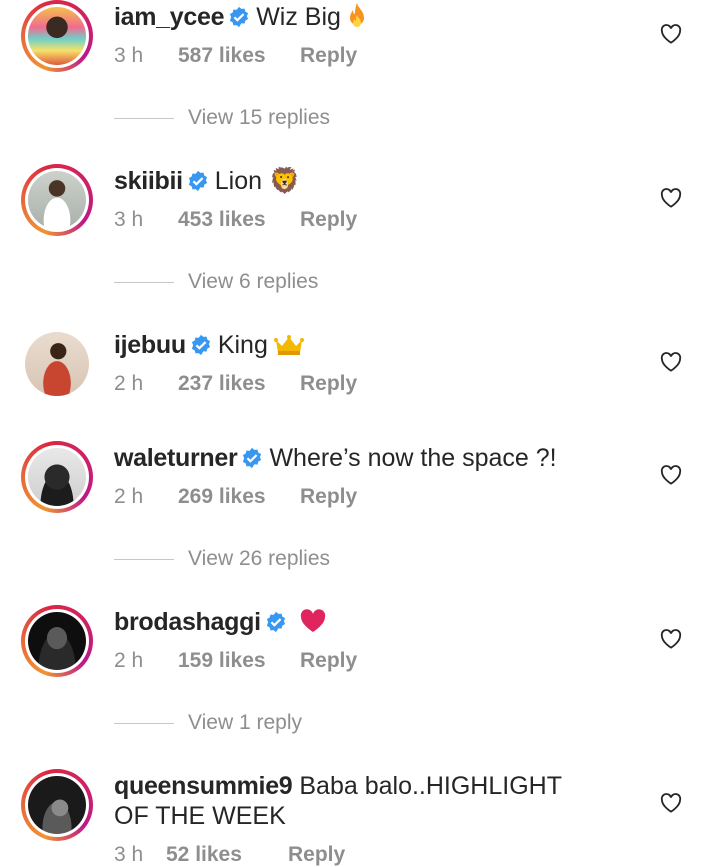 This screenshot has height=867, width=720. What do you see at coordinates (176, 458) in the screenshot?
I see `username: waleturner` at bounding box center [176, 458].